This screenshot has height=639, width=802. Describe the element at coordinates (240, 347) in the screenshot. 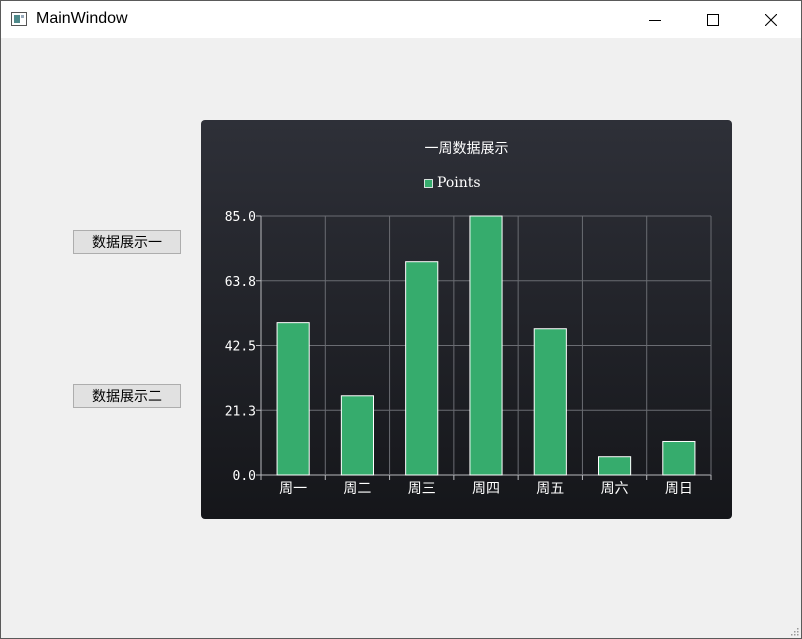

I see `y-tick-label: 42.5` at that location.